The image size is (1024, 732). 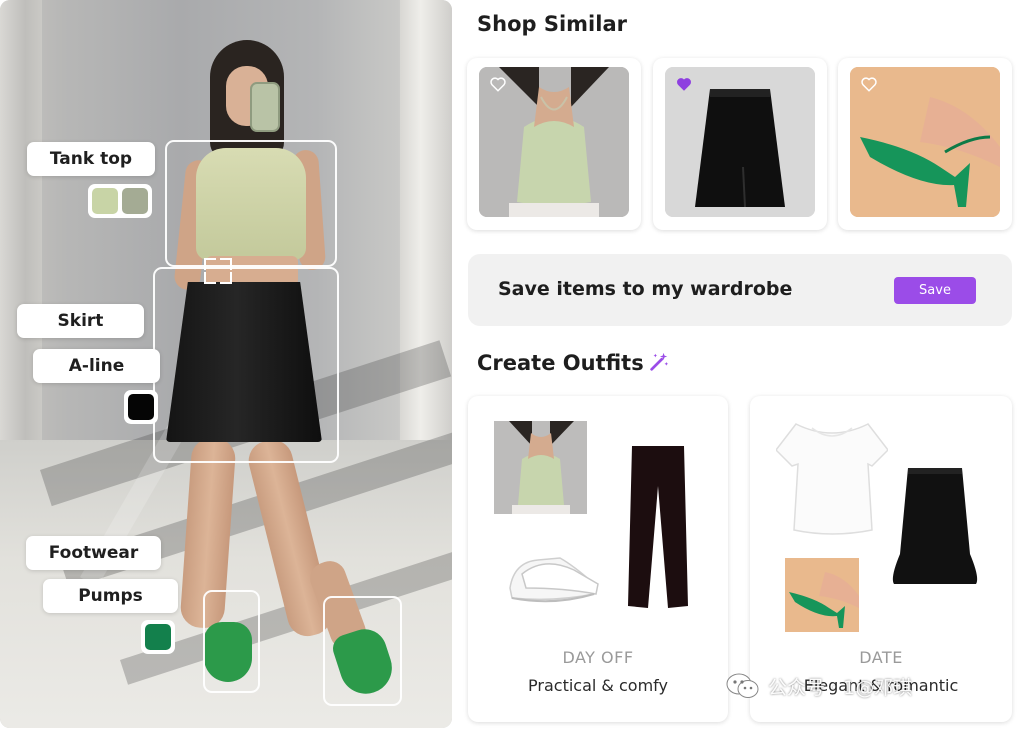 What do you see at coordinates (840, 687) in the screenshot?
I see `watermark-text: 公众号 · 1@邓琪` at bounding box center [840, 687].